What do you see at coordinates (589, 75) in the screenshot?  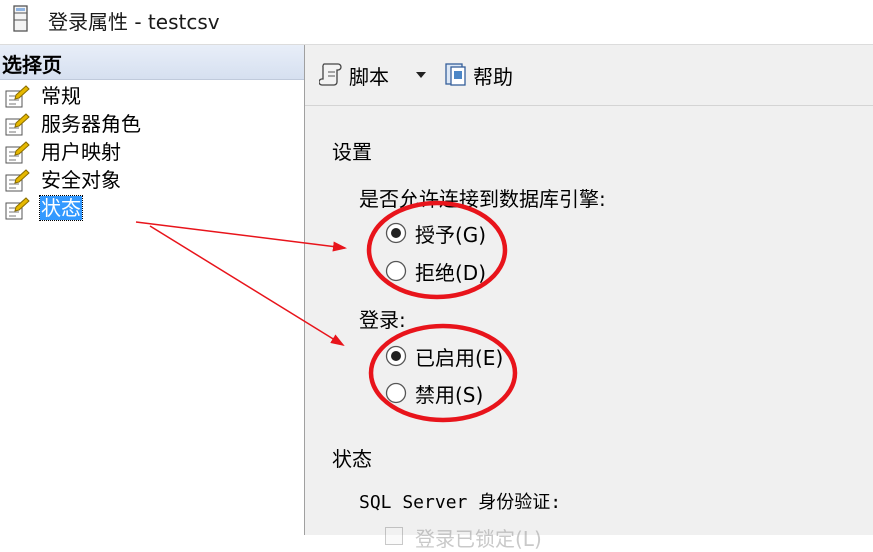 I see `toolbar: 脚本 帮助` at bounding box center [589, 75].